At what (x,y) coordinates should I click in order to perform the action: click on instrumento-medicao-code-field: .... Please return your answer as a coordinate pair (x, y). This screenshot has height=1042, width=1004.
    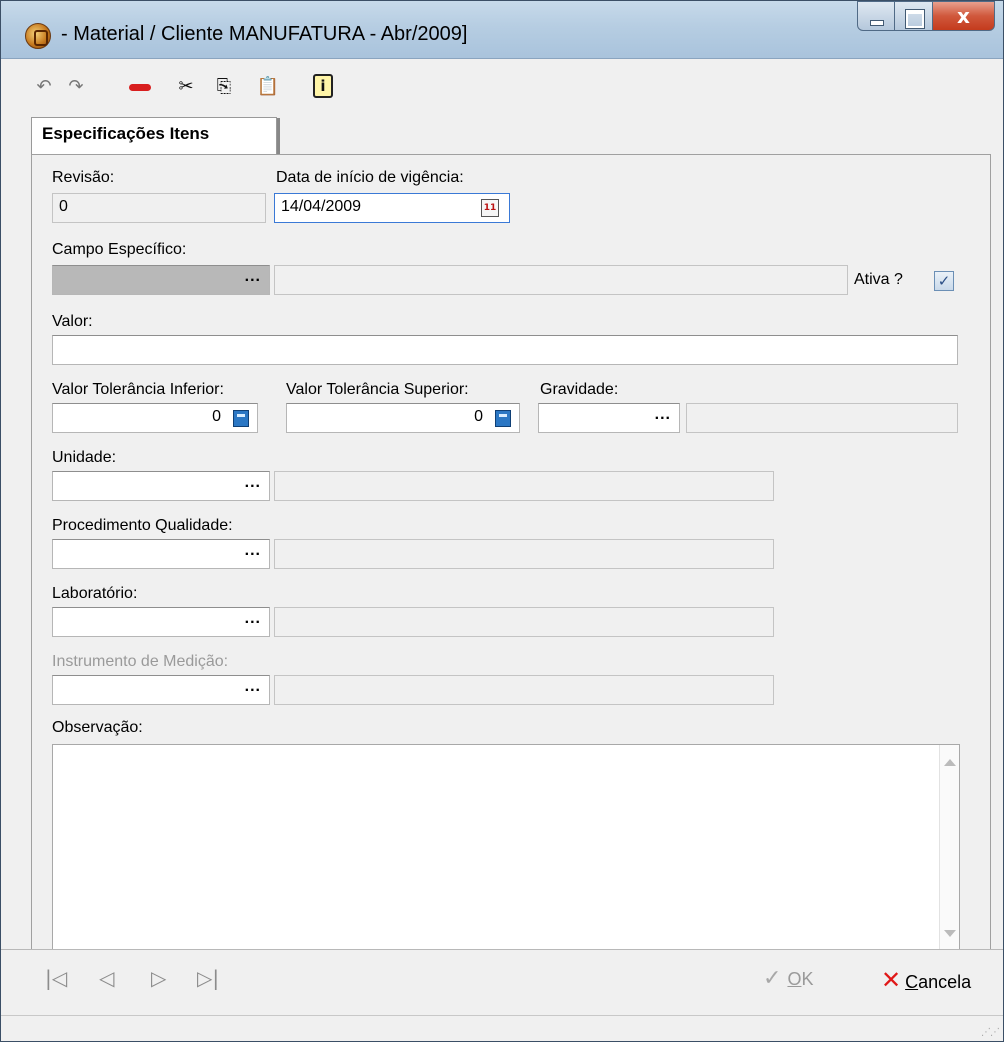
    Looking at the image, I should click on (161, 690).